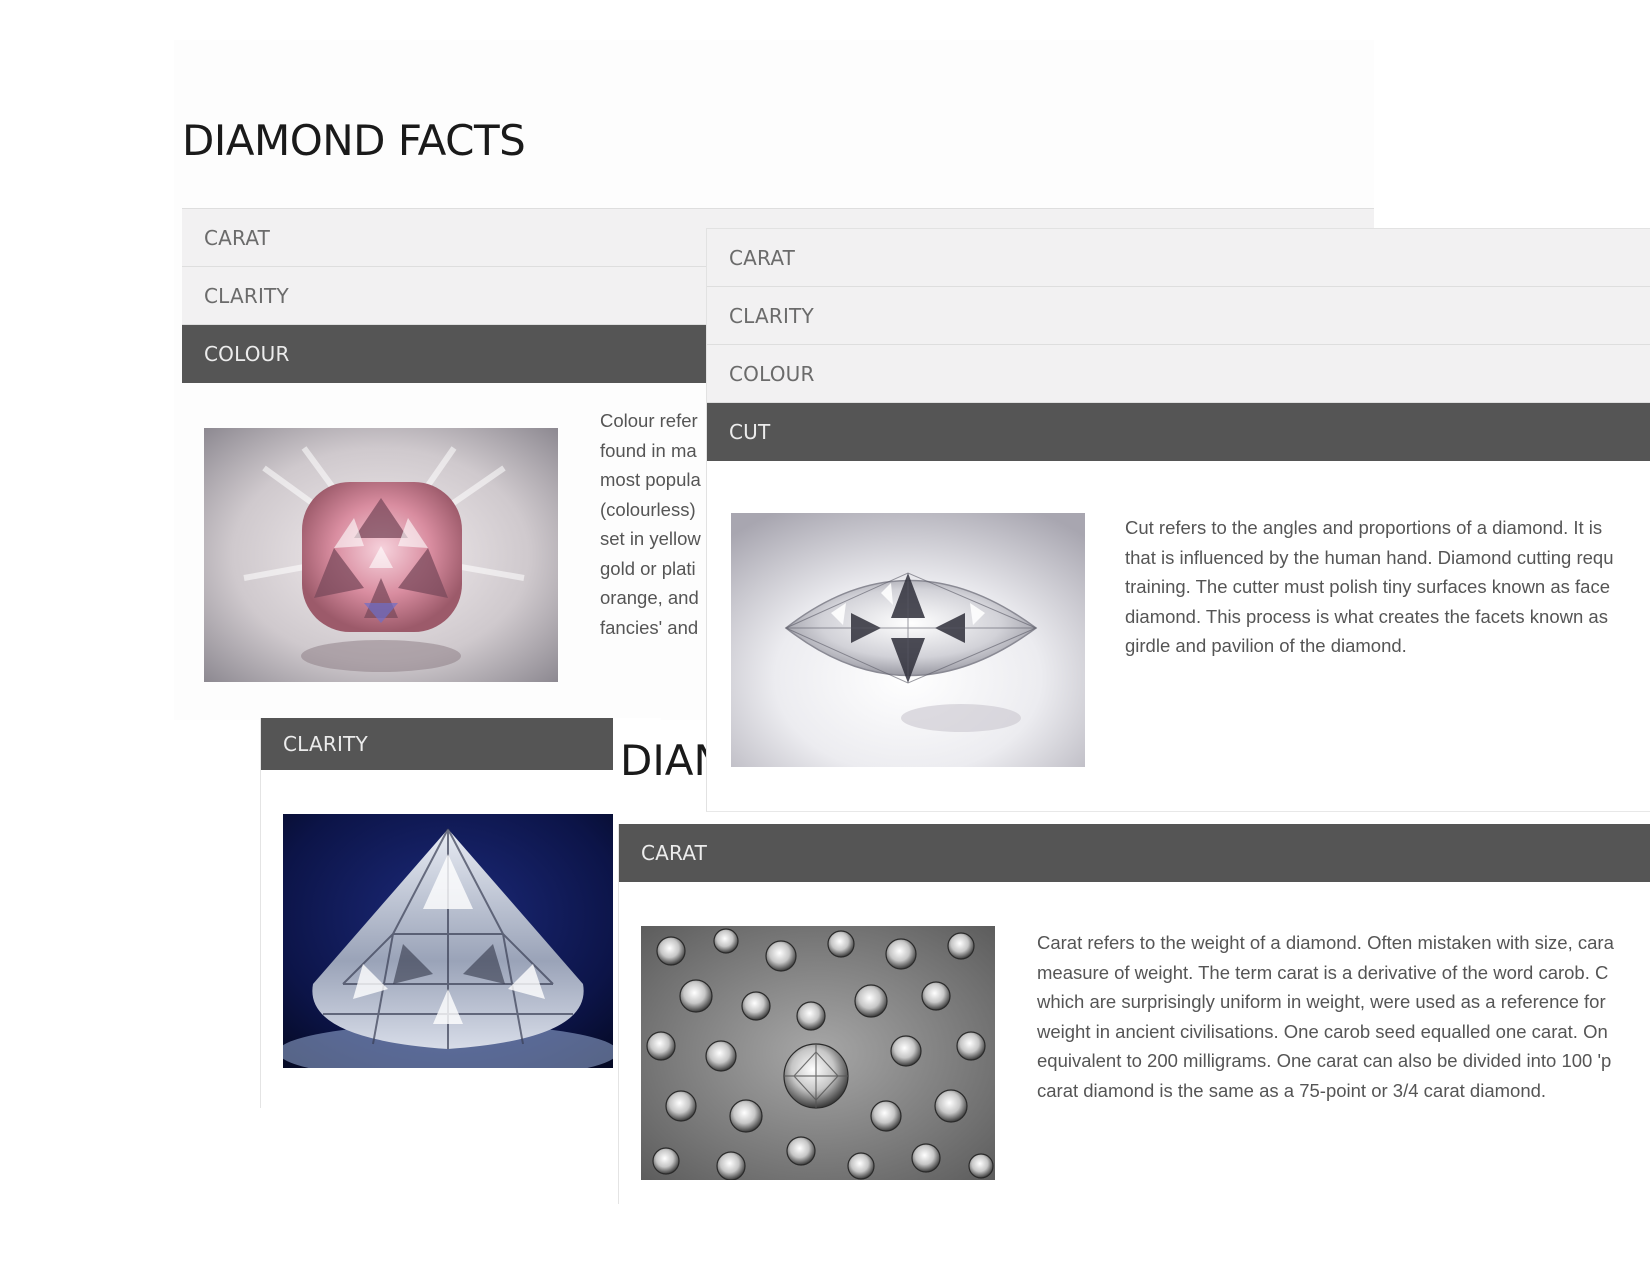 The width and height of the screenshot is (1650, 1275). I want to click on text-line: gold or plati, so click(648, 568).